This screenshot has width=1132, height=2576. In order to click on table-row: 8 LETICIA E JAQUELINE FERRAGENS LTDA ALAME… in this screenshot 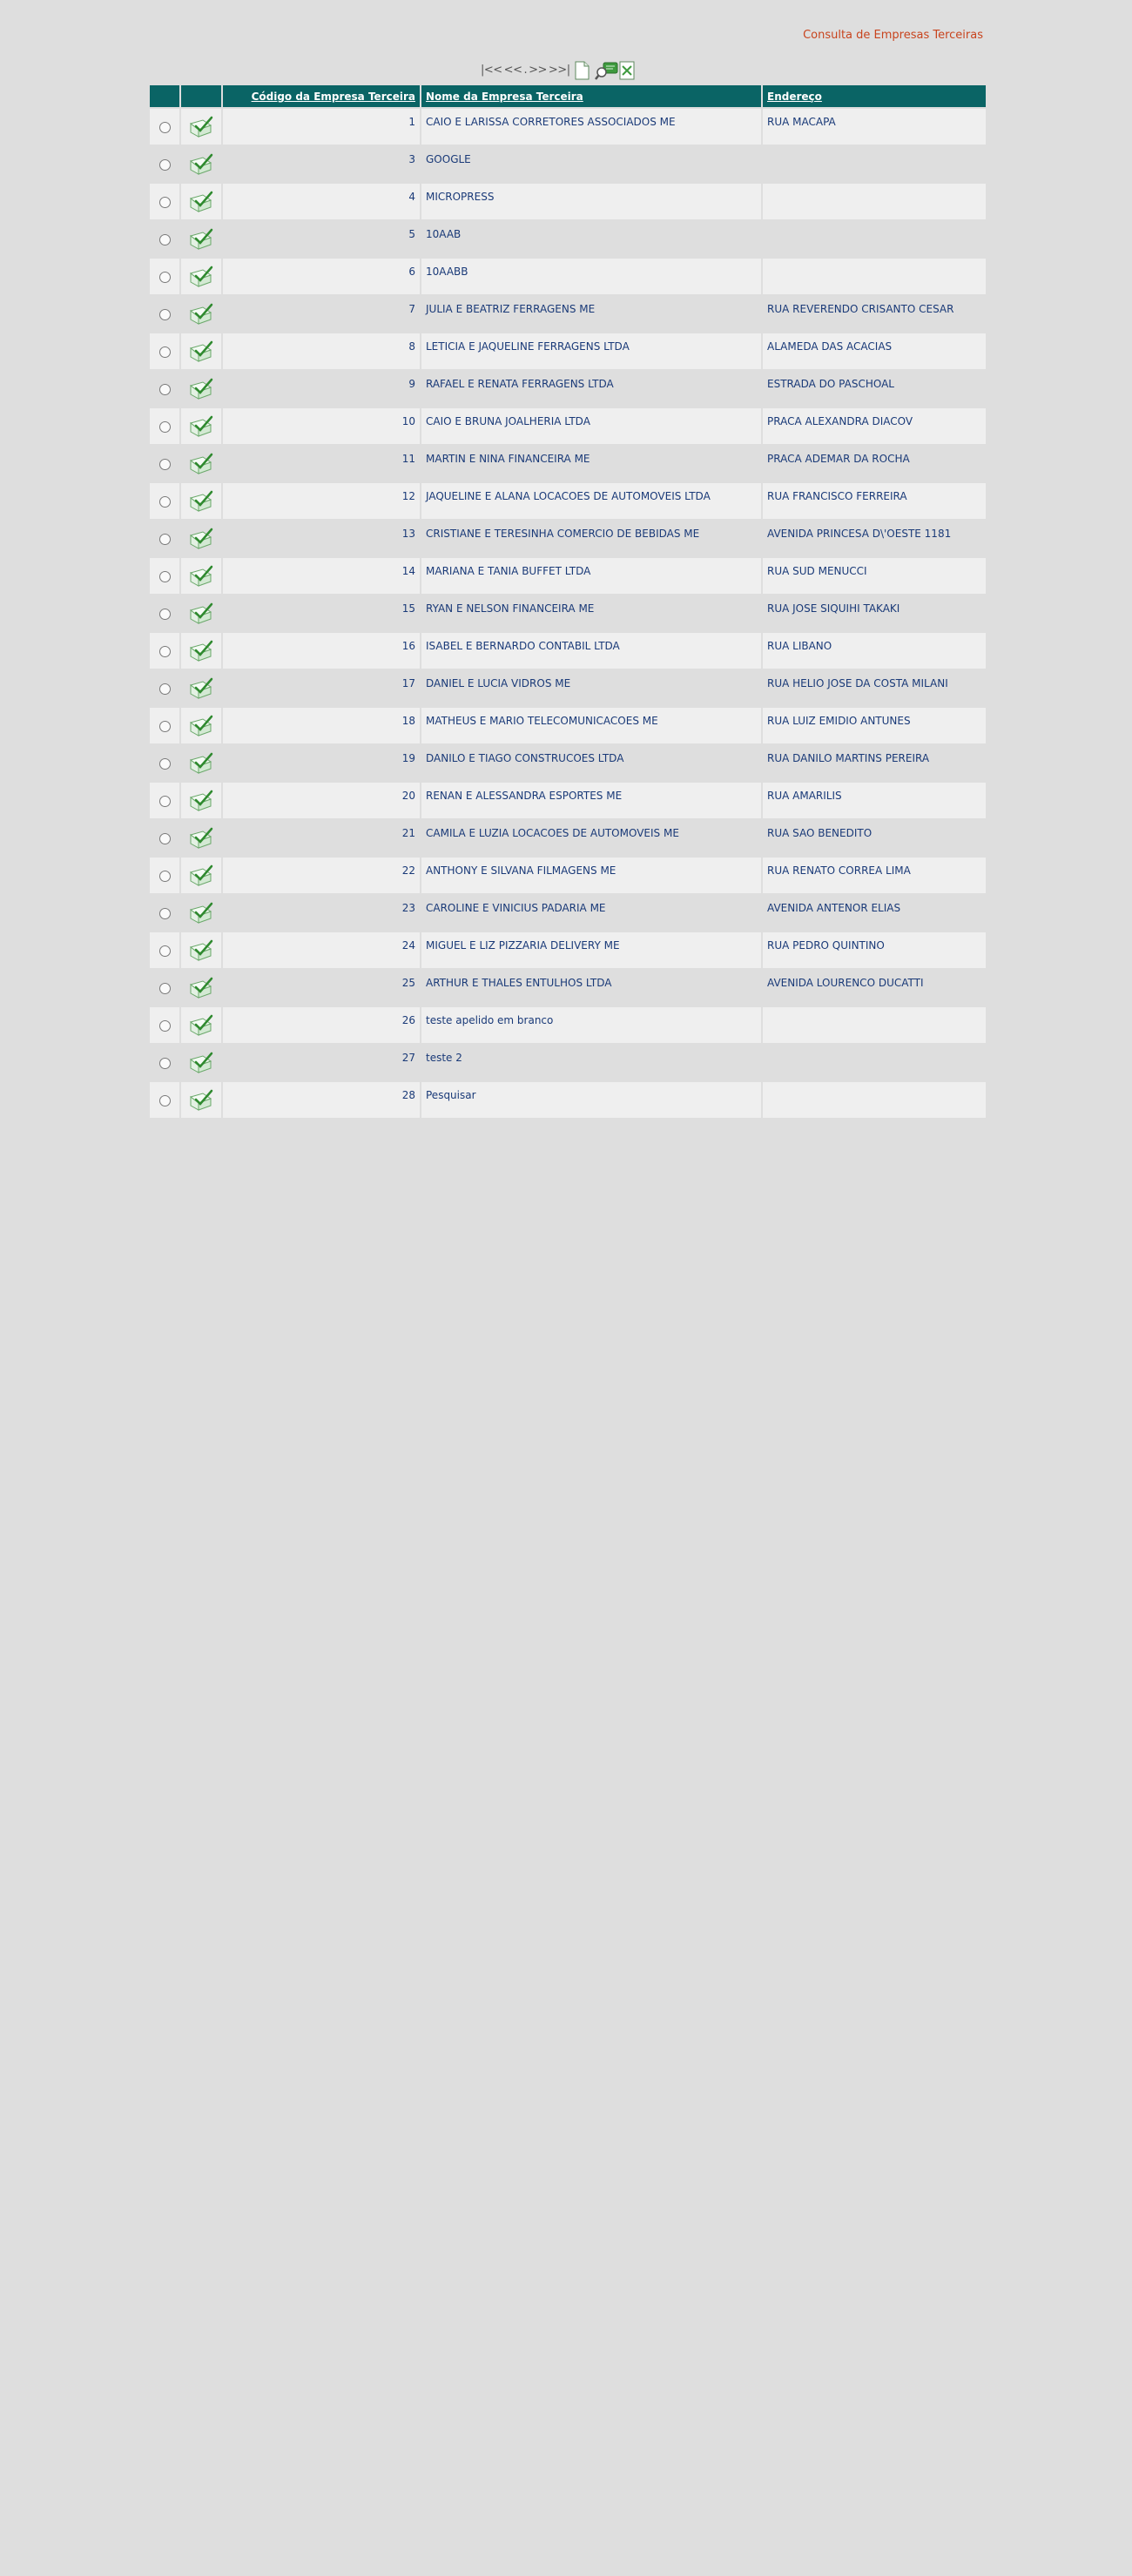, I will do `click(568, 351)`.